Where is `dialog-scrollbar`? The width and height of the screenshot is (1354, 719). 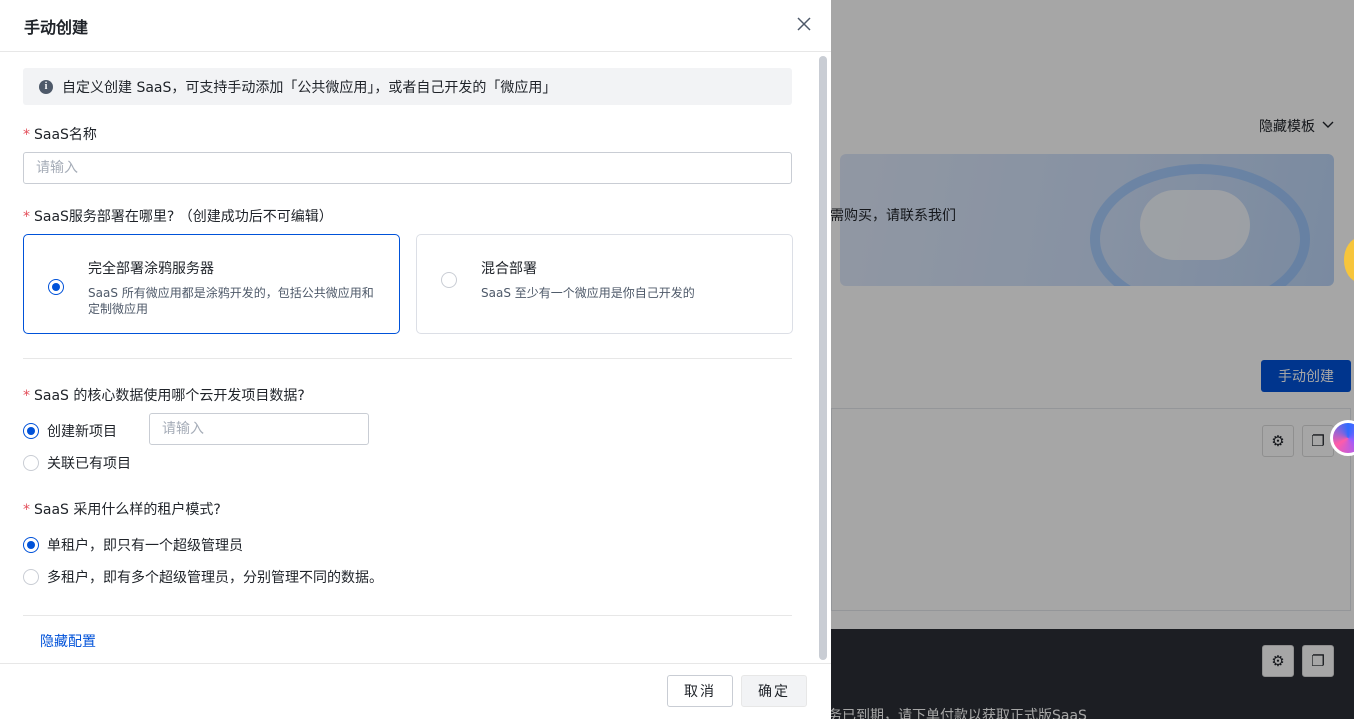 dialog-scrollbar is located at coordinates (823, 358).